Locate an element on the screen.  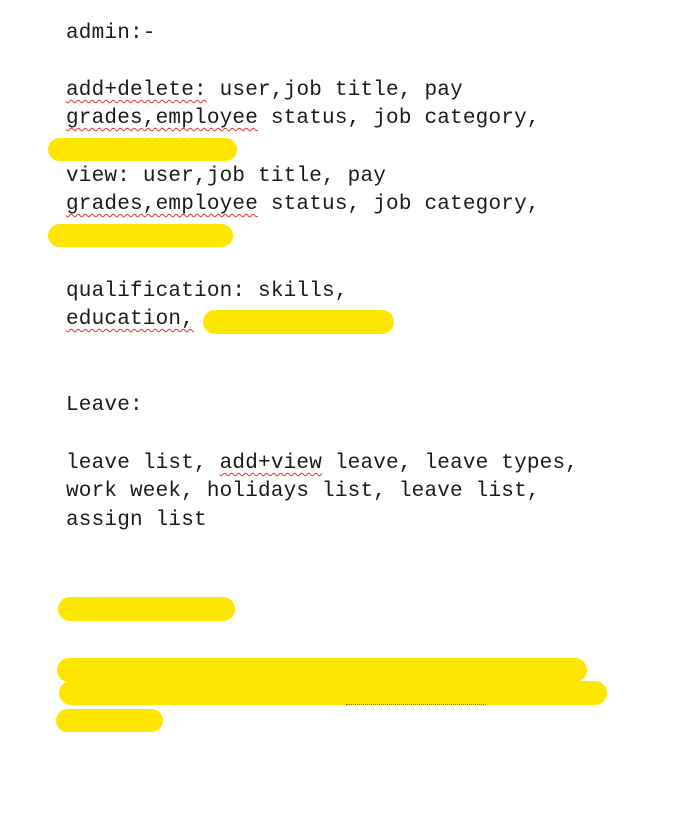
view-line-1: view: user,job title, pay is located at coordinates (226, 177).